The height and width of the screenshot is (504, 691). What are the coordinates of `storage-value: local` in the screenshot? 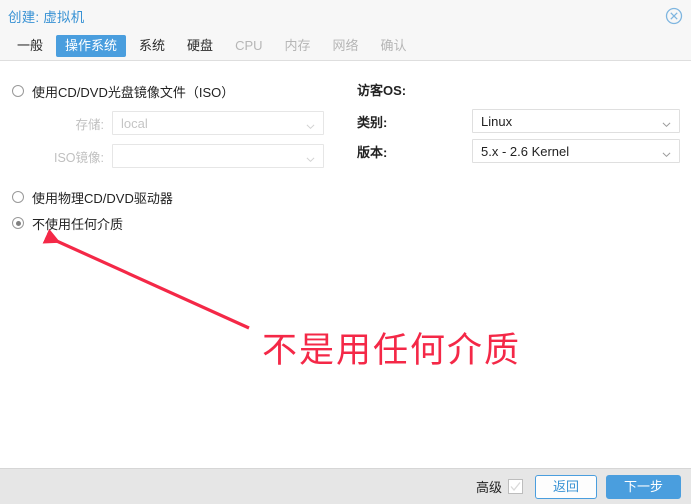 It's located at (134, 123).